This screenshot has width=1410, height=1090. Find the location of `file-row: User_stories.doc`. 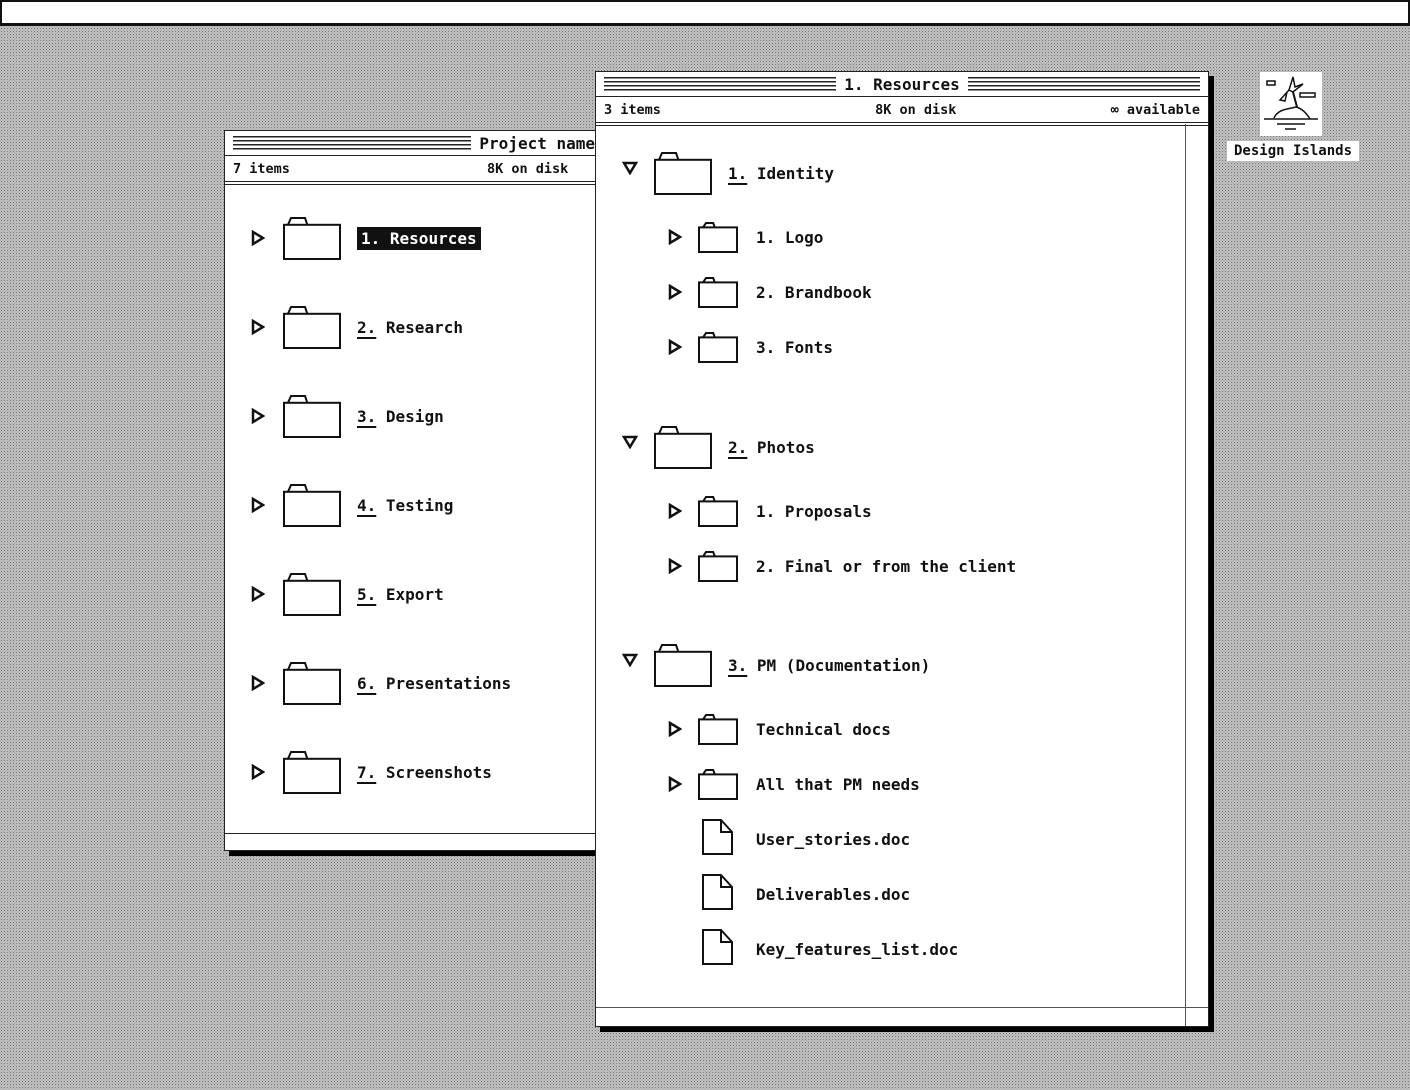

file-row: User_stories.doc is located at coordinates (789, 837).